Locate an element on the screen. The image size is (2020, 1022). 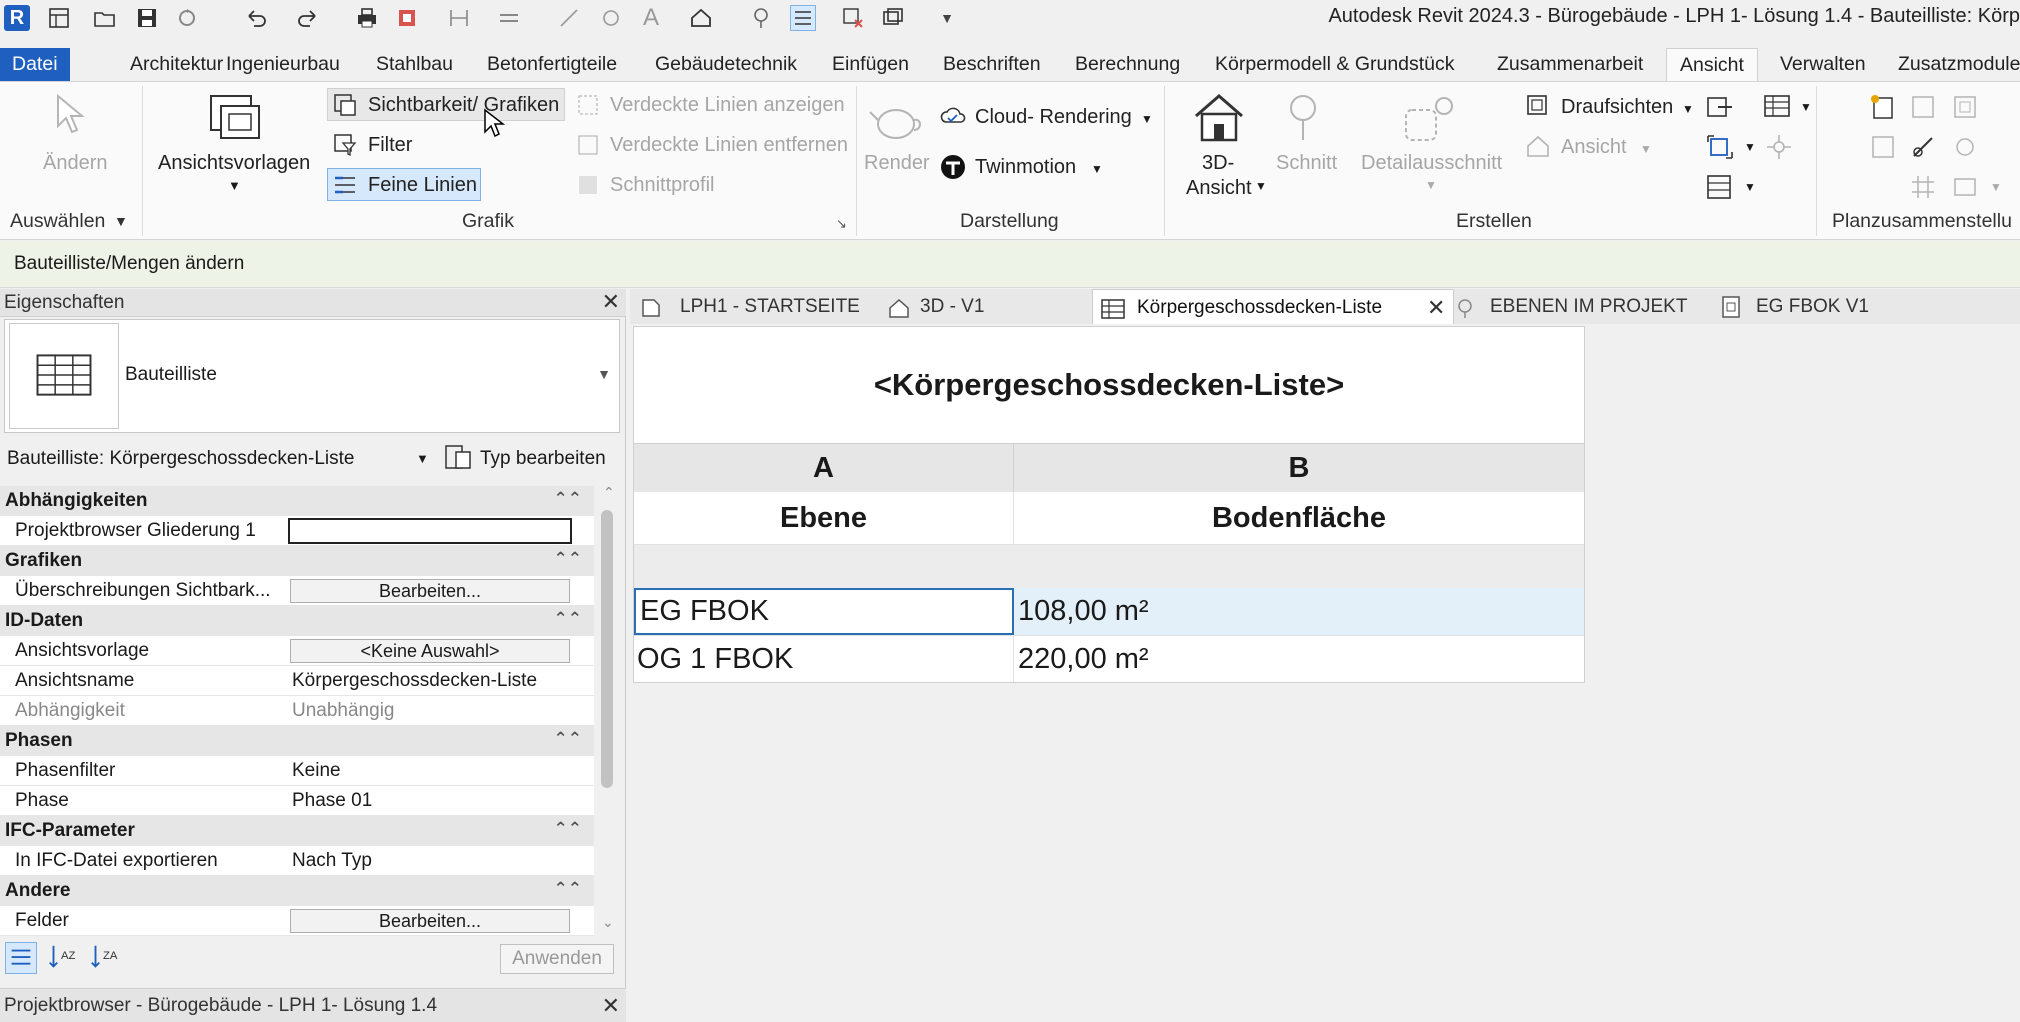
group-ifc-parameter: IFC-Parameter ⌃⌃ is located at coordinates (297, 831).